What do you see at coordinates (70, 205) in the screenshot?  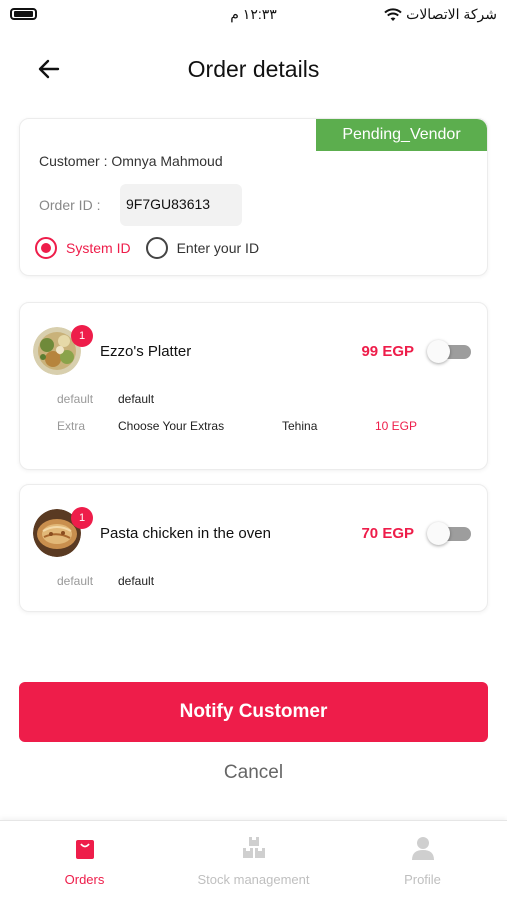 I see `order-id-label: Order ID :` at bounding box center [70, 205].